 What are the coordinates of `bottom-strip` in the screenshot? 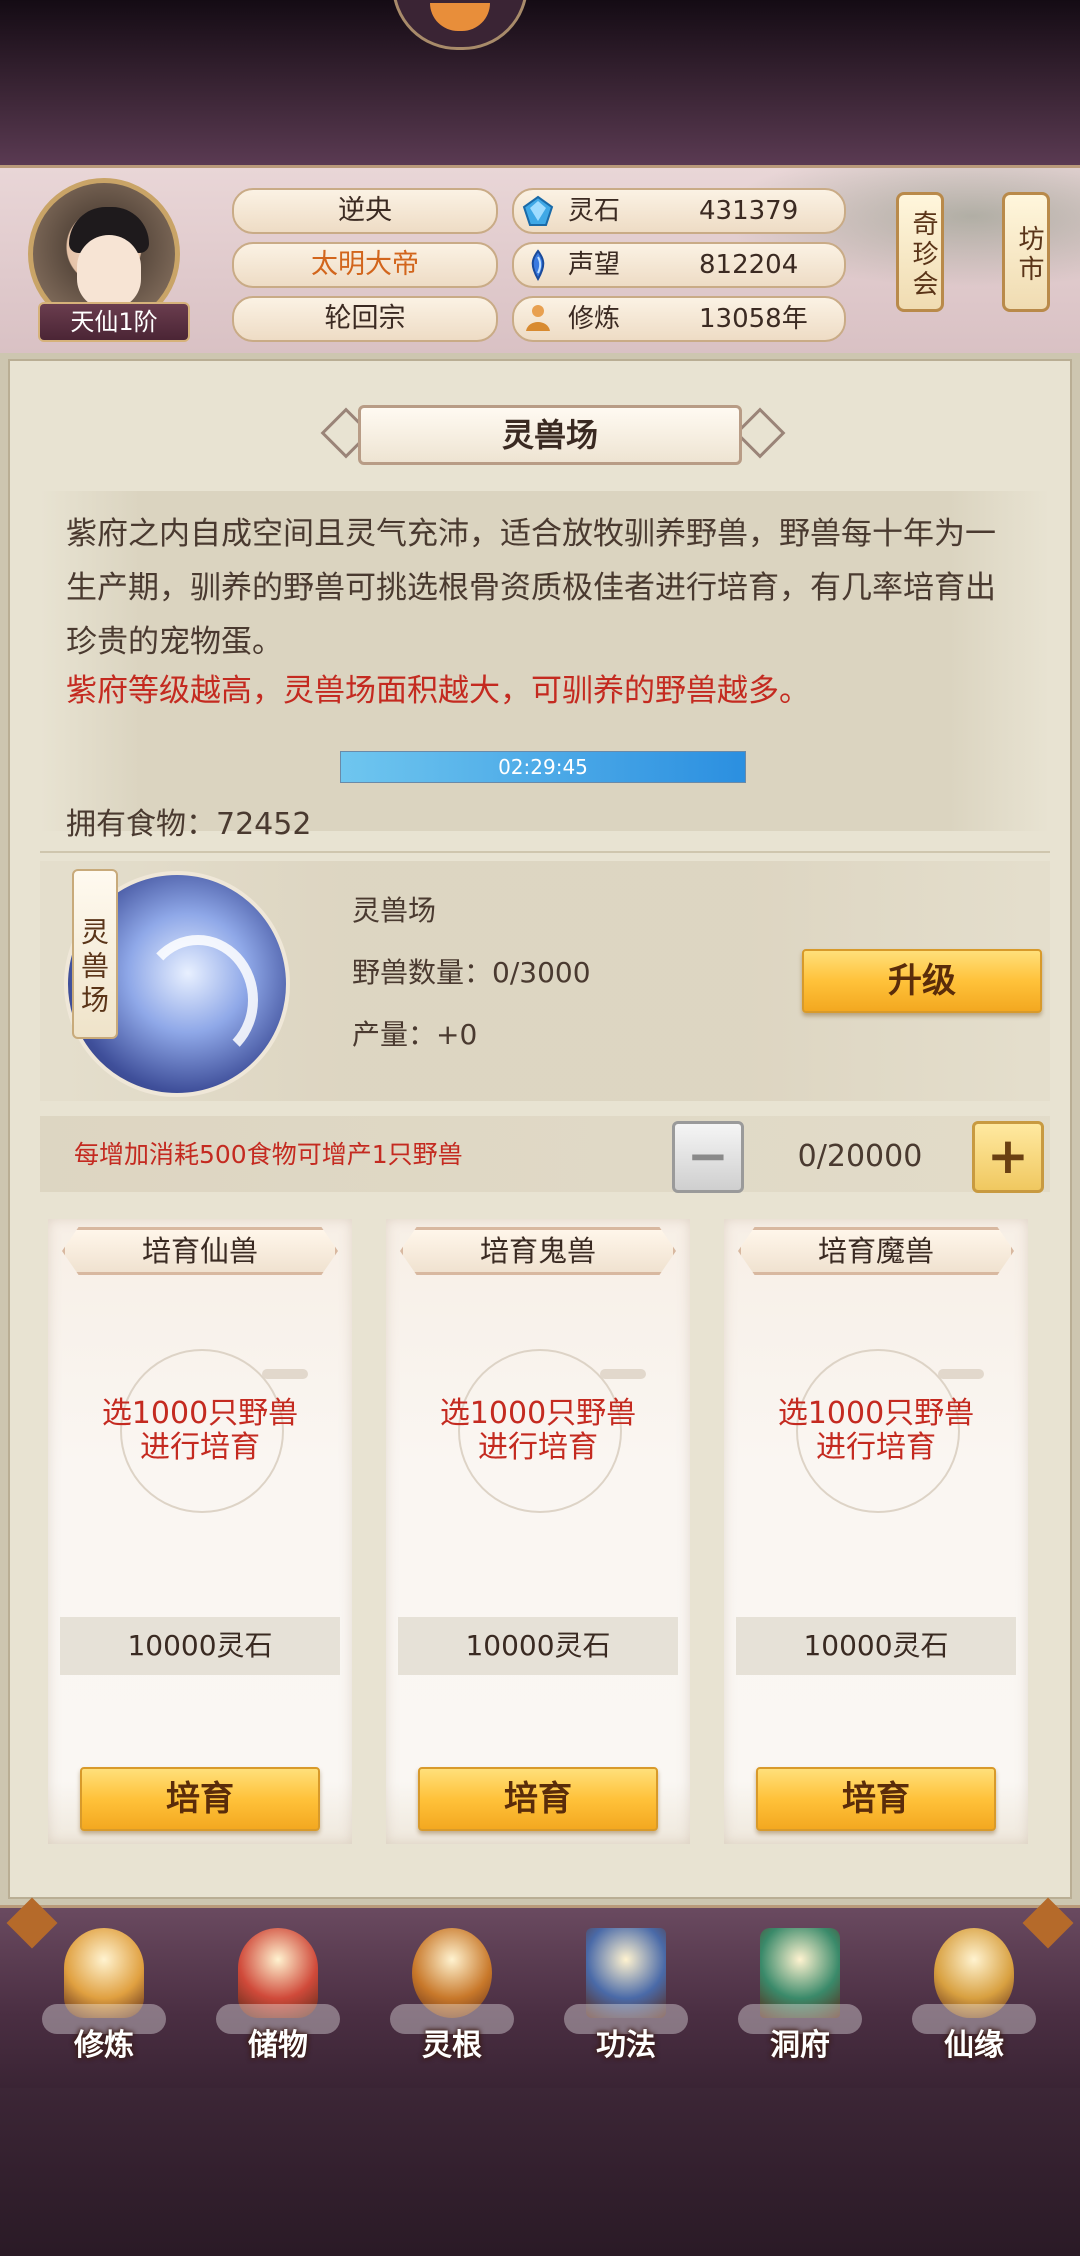 It's located at (540, 2172).